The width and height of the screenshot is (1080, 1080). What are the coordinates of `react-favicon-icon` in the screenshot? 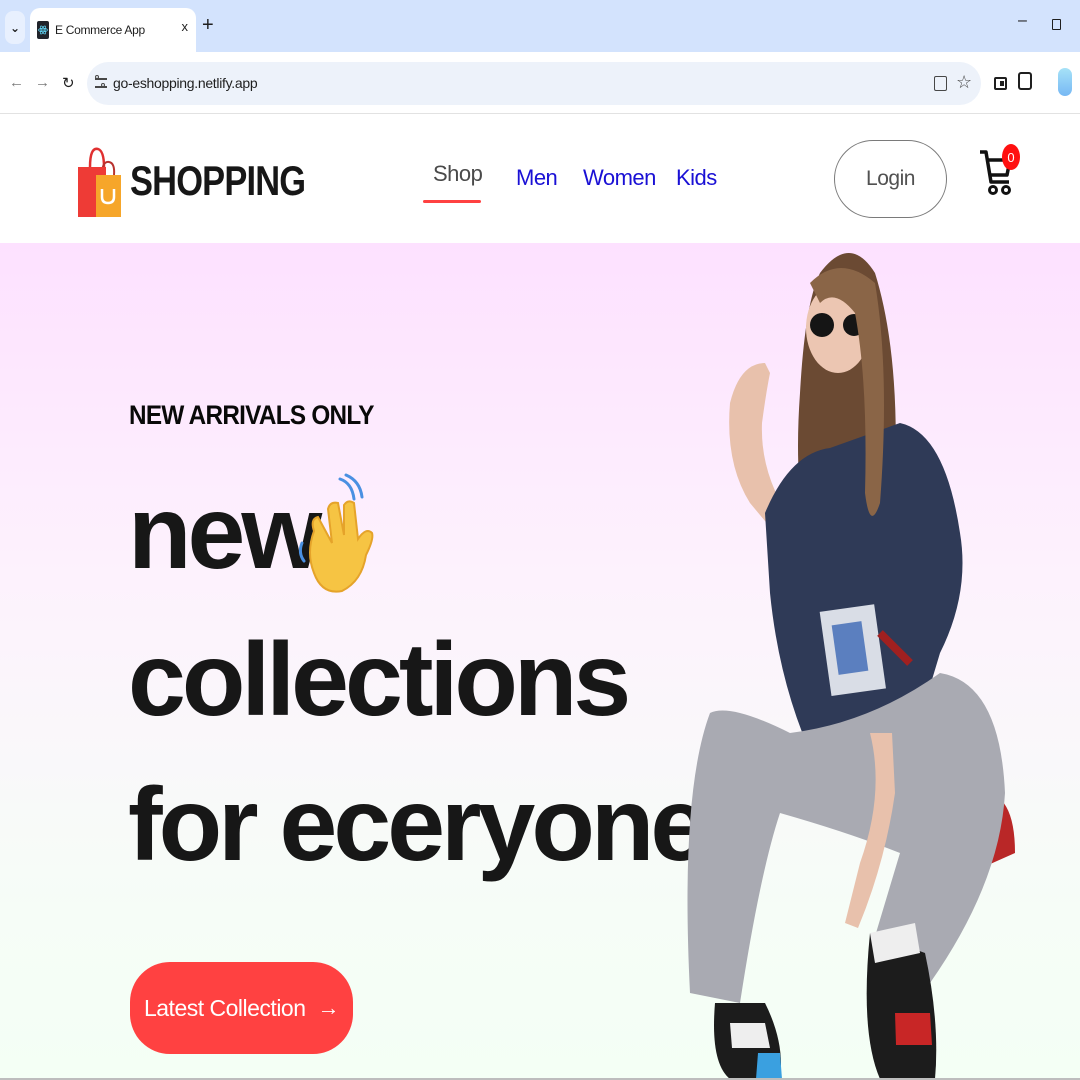 It's located at (43, 30).